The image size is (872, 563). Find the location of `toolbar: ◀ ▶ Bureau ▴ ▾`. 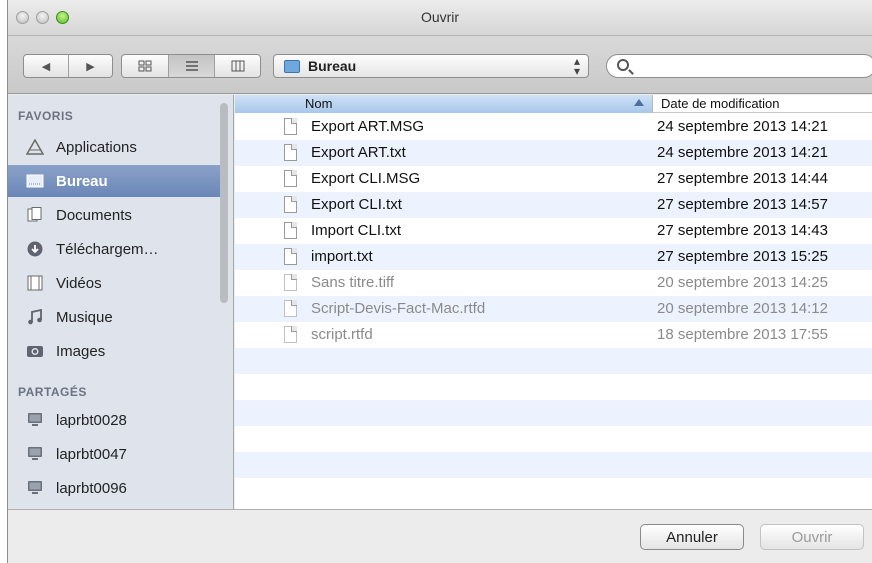

toolbar: ◀ ▶ Bureau ▴ ▾ is located at coordinates (440, 65).